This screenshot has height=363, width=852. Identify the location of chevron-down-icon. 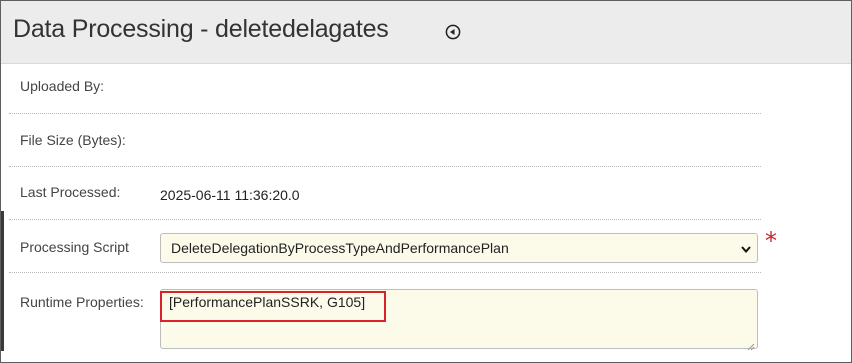
(746, 248).